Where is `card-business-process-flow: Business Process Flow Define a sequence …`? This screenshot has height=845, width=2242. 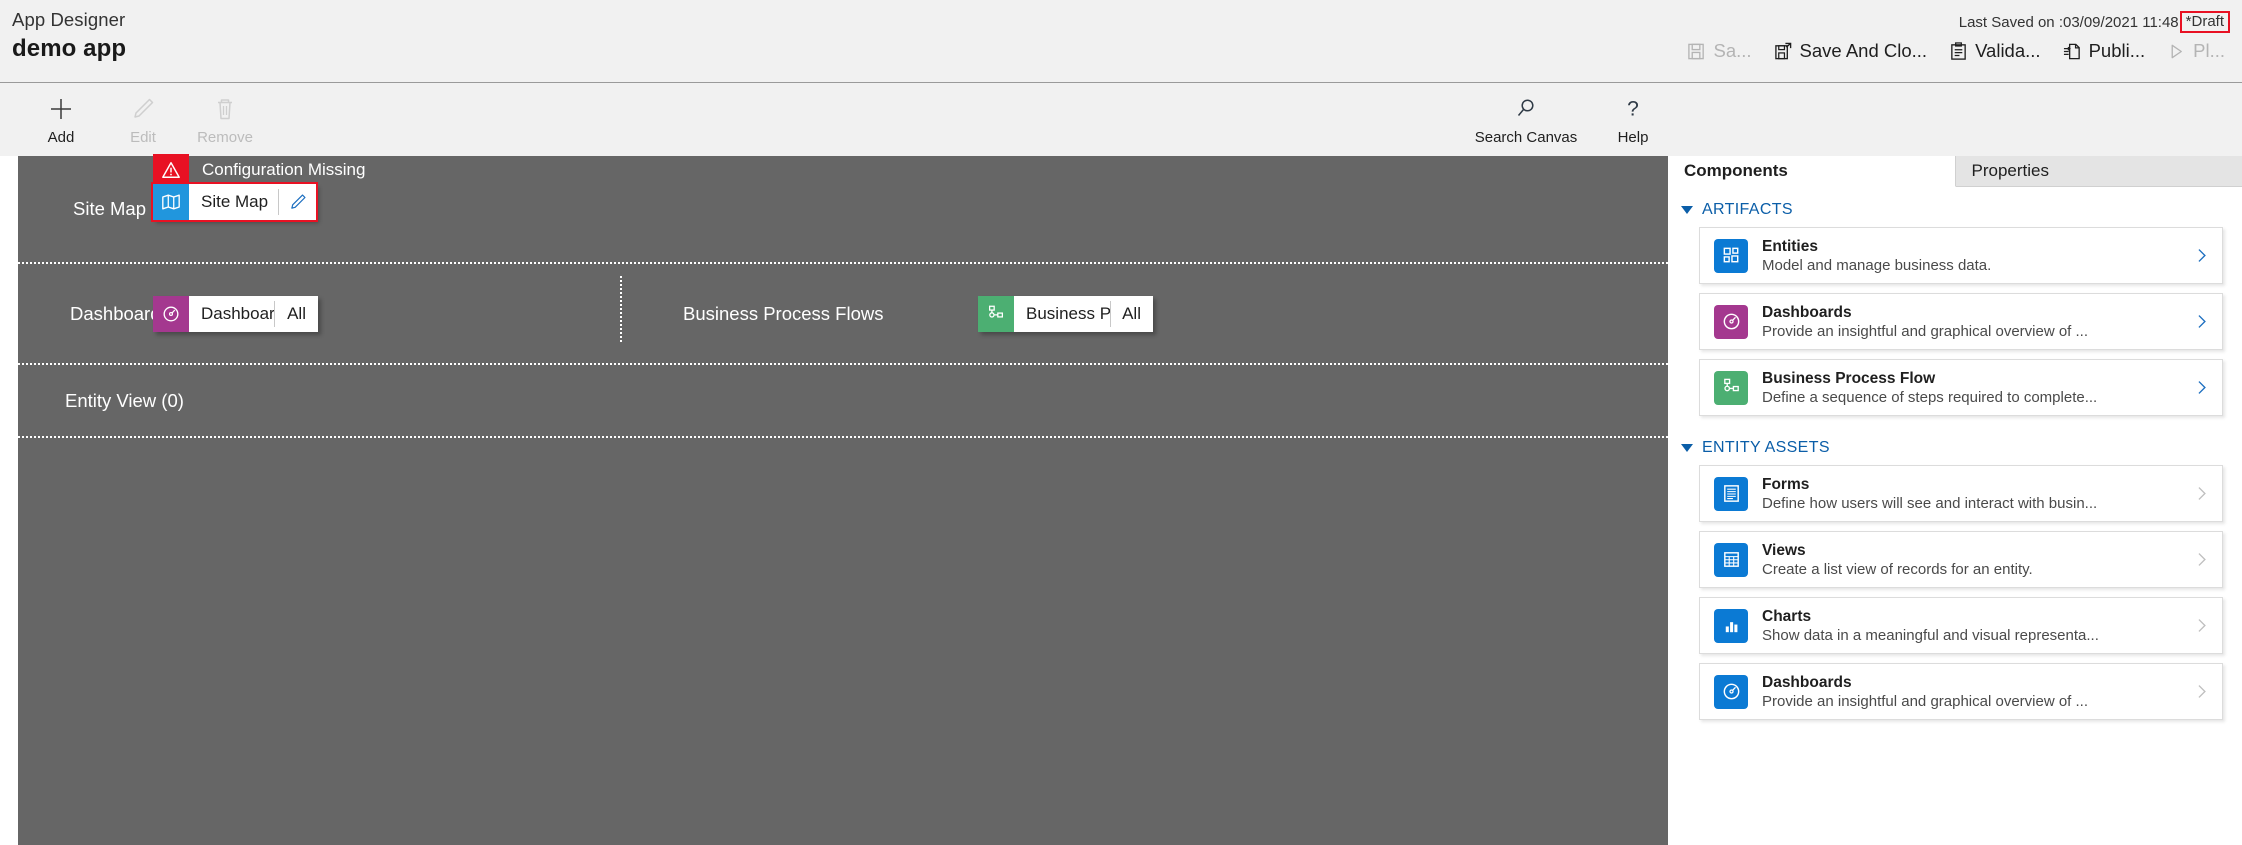 card-business-process-flow: Business Process Flow Define a sequence … is located at coordinates (1961, 387).